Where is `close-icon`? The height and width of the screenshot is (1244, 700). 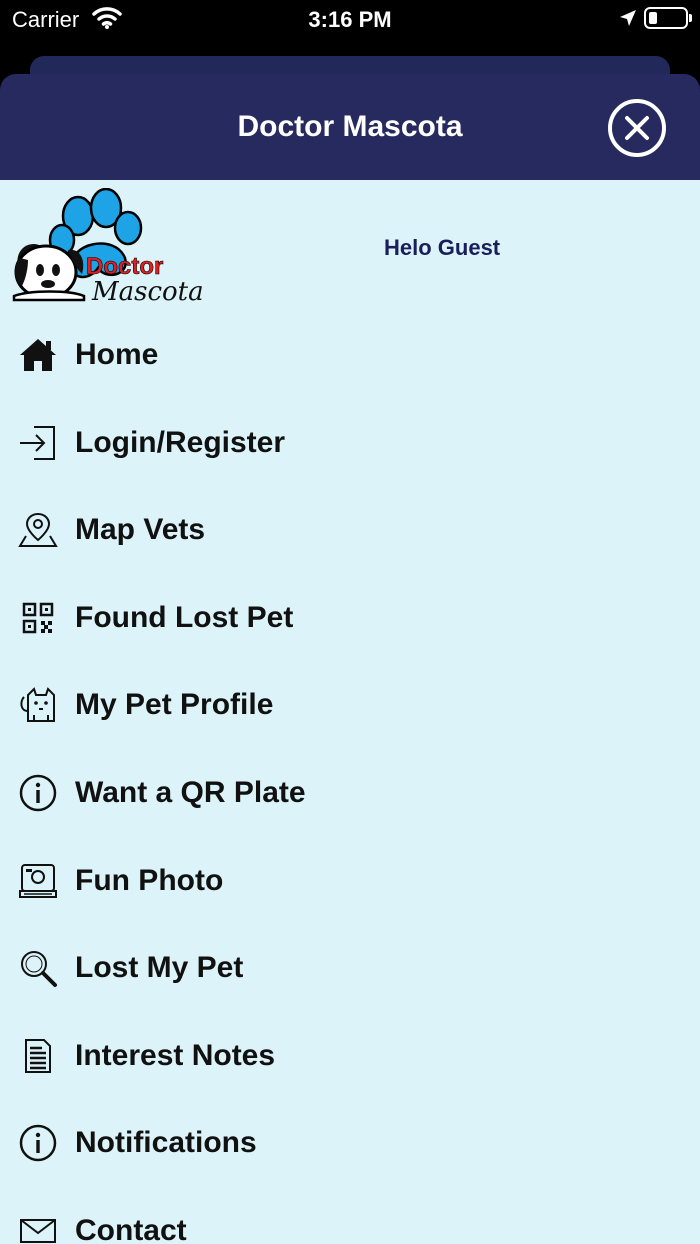
close-icon is located at coordinates (637, 128).